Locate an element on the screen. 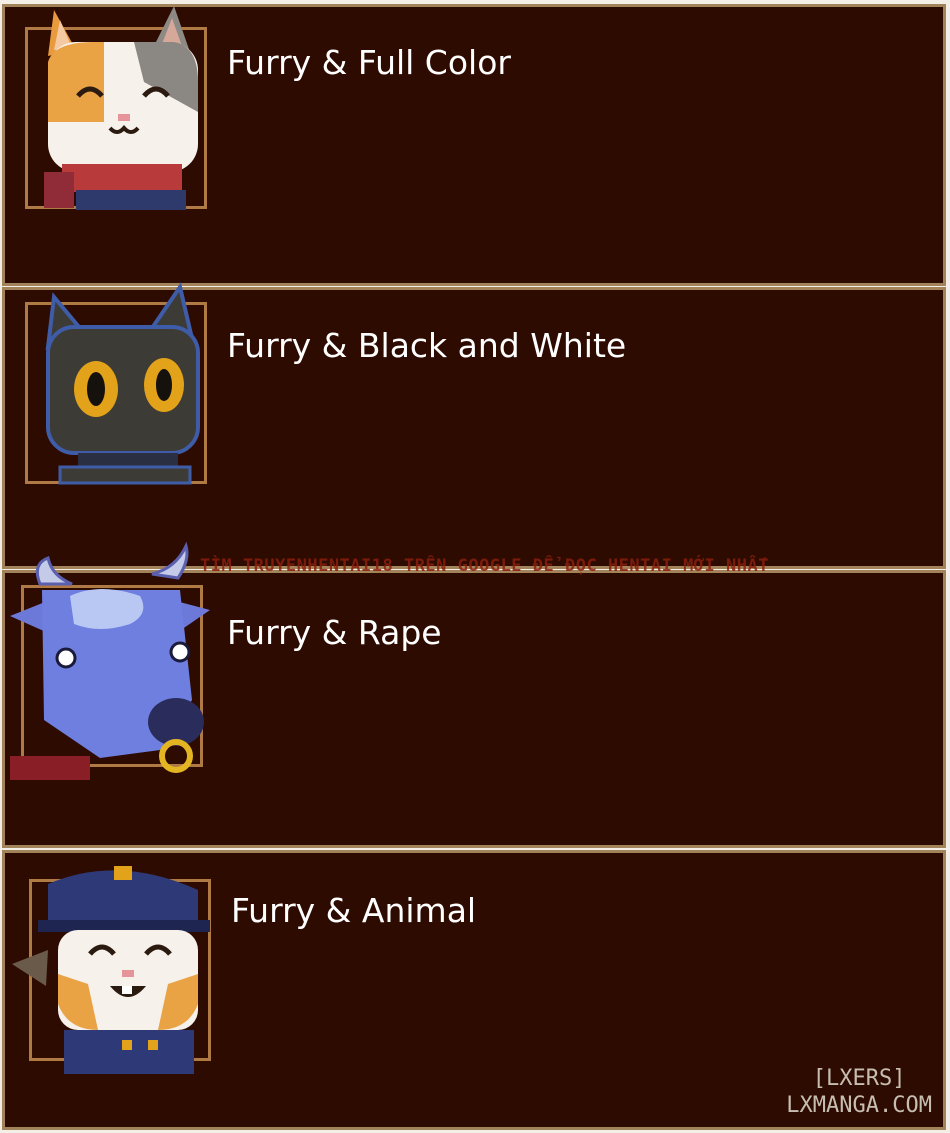 Image resolution: width=950 pixels, height=1133 pixels. blue-bull-icon is located at coordinates (110, 660).